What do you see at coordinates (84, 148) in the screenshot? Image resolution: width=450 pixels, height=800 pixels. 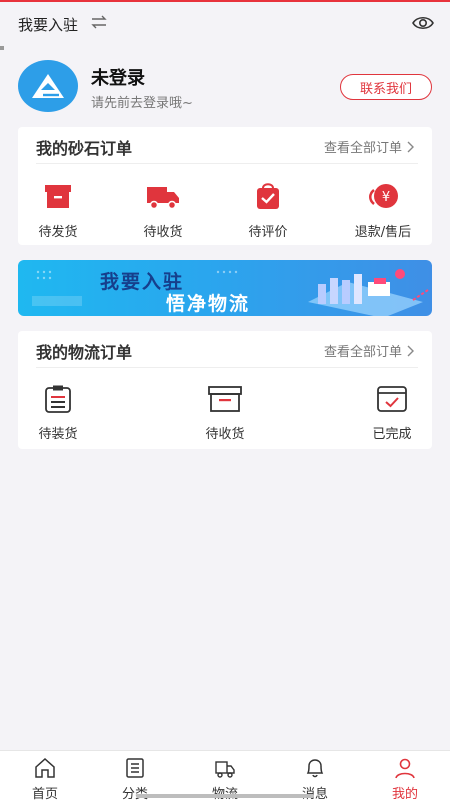 I see `sand-orders-title: 我的砂石订单` at bounding box center [84, 148].